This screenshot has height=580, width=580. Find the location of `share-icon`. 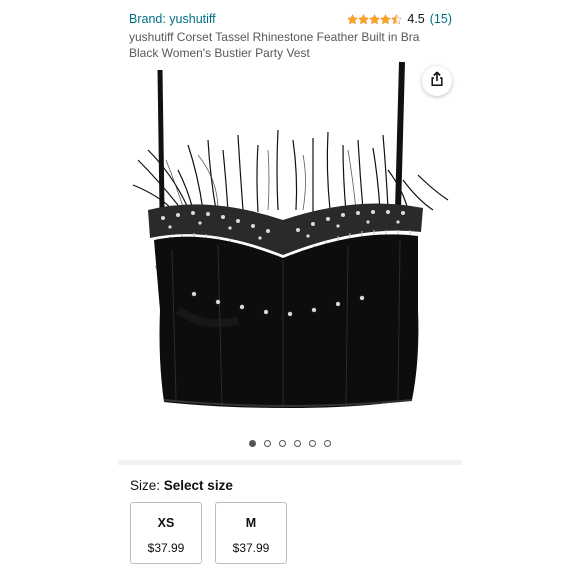

share-icon is located at coordinates (437, 81).